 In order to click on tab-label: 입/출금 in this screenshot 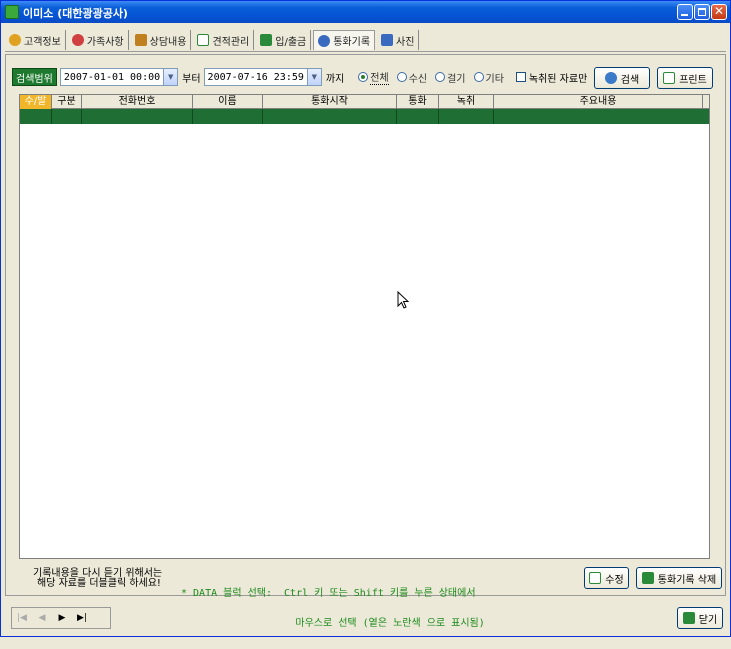, I will do `click(291, 42)`.